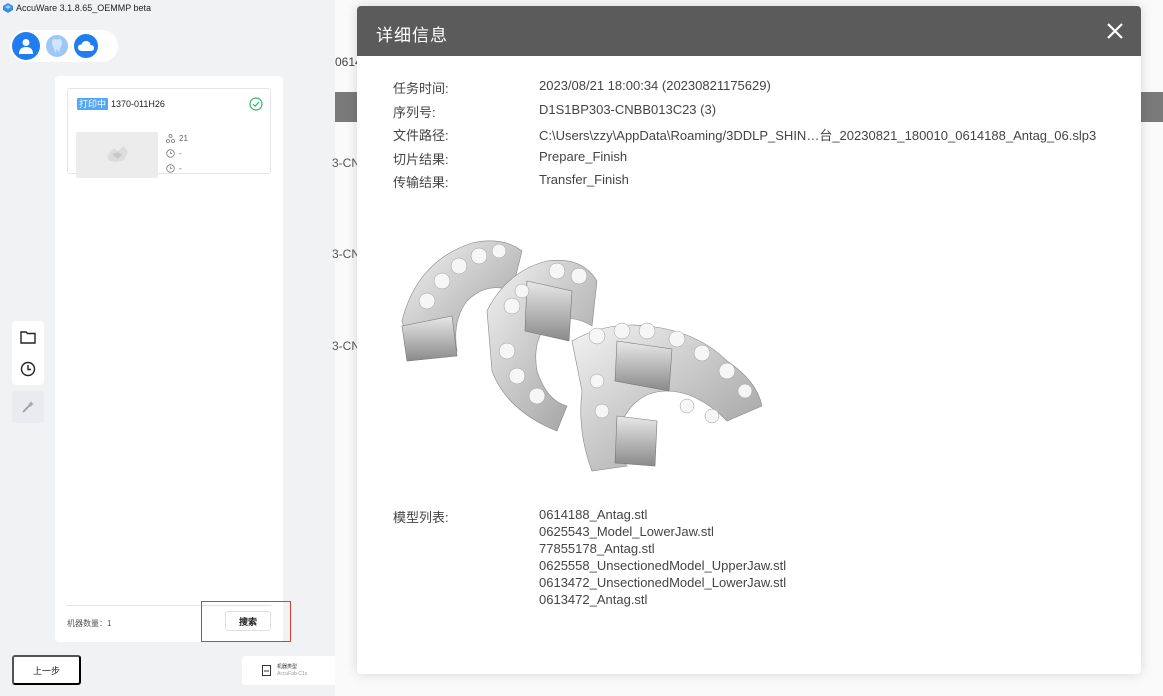  What do you see at coordinates (169, 133) in the screenshot?
I see `device-card: 打印中 1370-011H26 21 - -` at bounding box center [169, 133].